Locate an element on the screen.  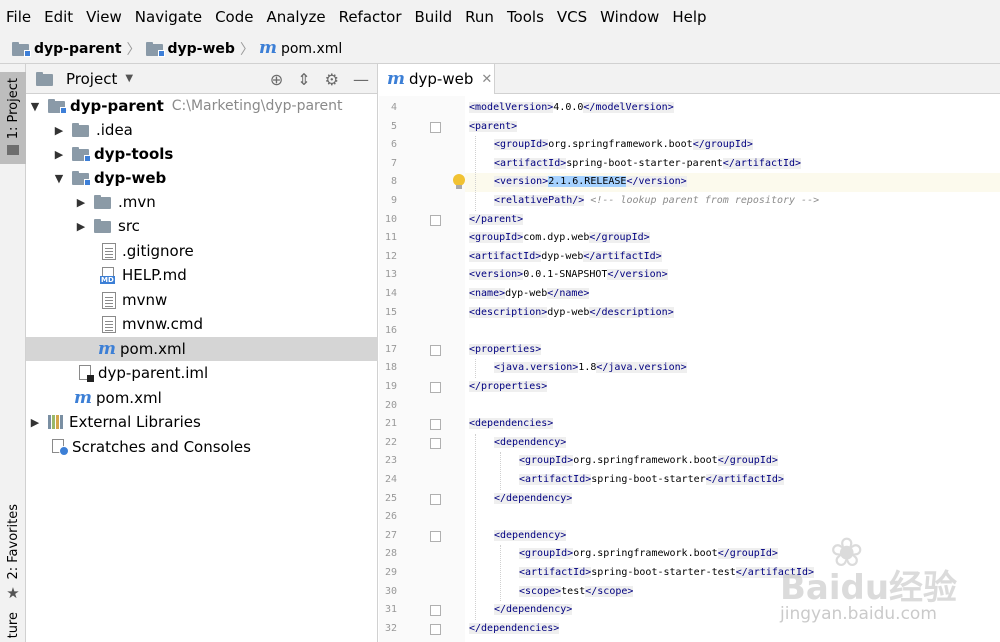
code-line: <version>0.0.1-SNAPSHOT</version> is located at coordinates (732, 275).